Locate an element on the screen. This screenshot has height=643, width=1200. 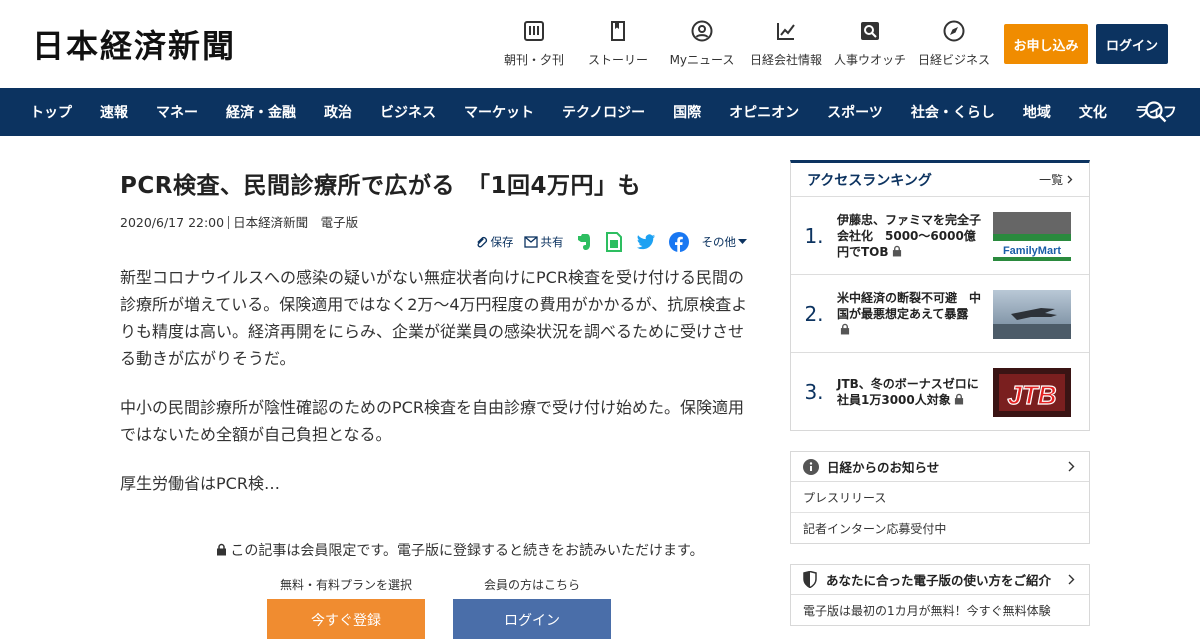
share-button: 共有 is located at coordinates (543, 242).